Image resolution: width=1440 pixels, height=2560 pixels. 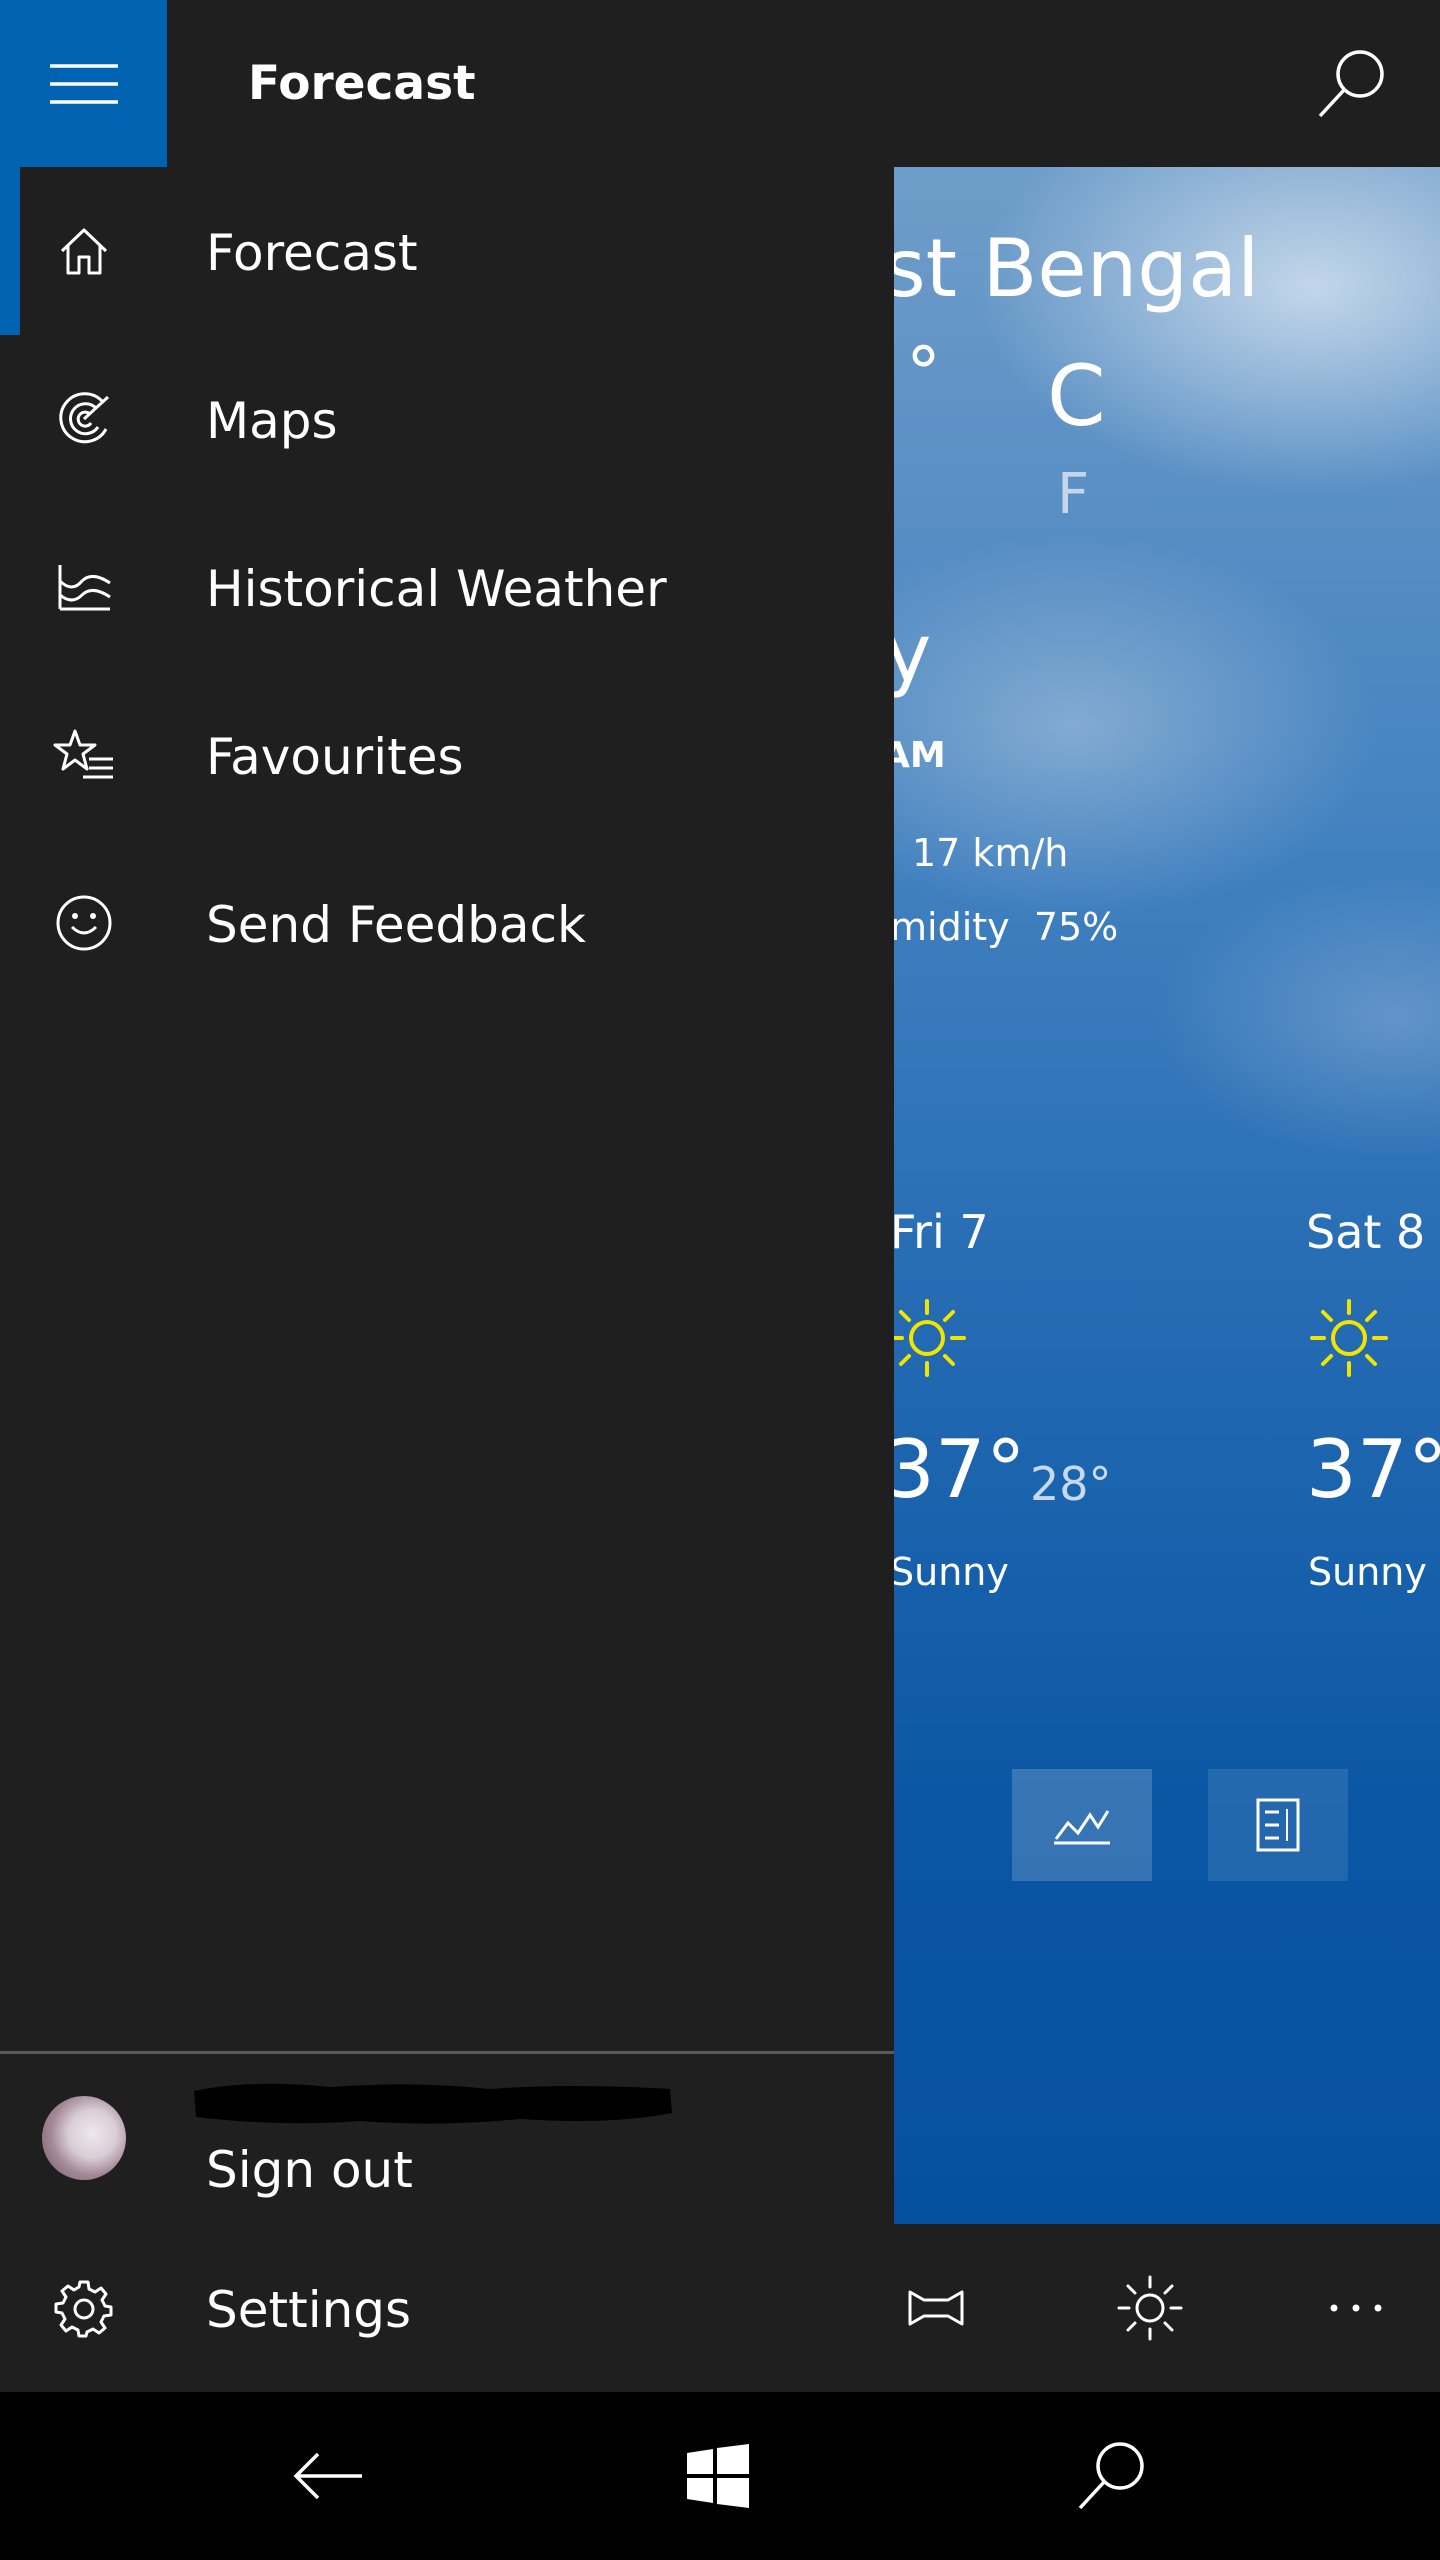 I want to click on location-name: st Bengal, so click(x=1077, y=268).